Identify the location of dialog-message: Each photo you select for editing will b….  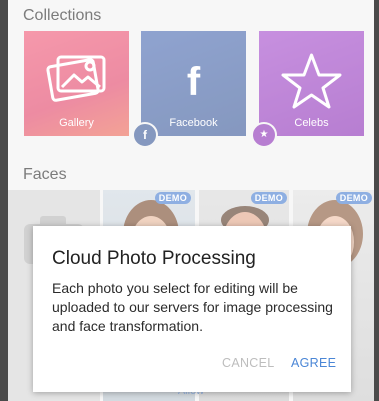
(192, 307).